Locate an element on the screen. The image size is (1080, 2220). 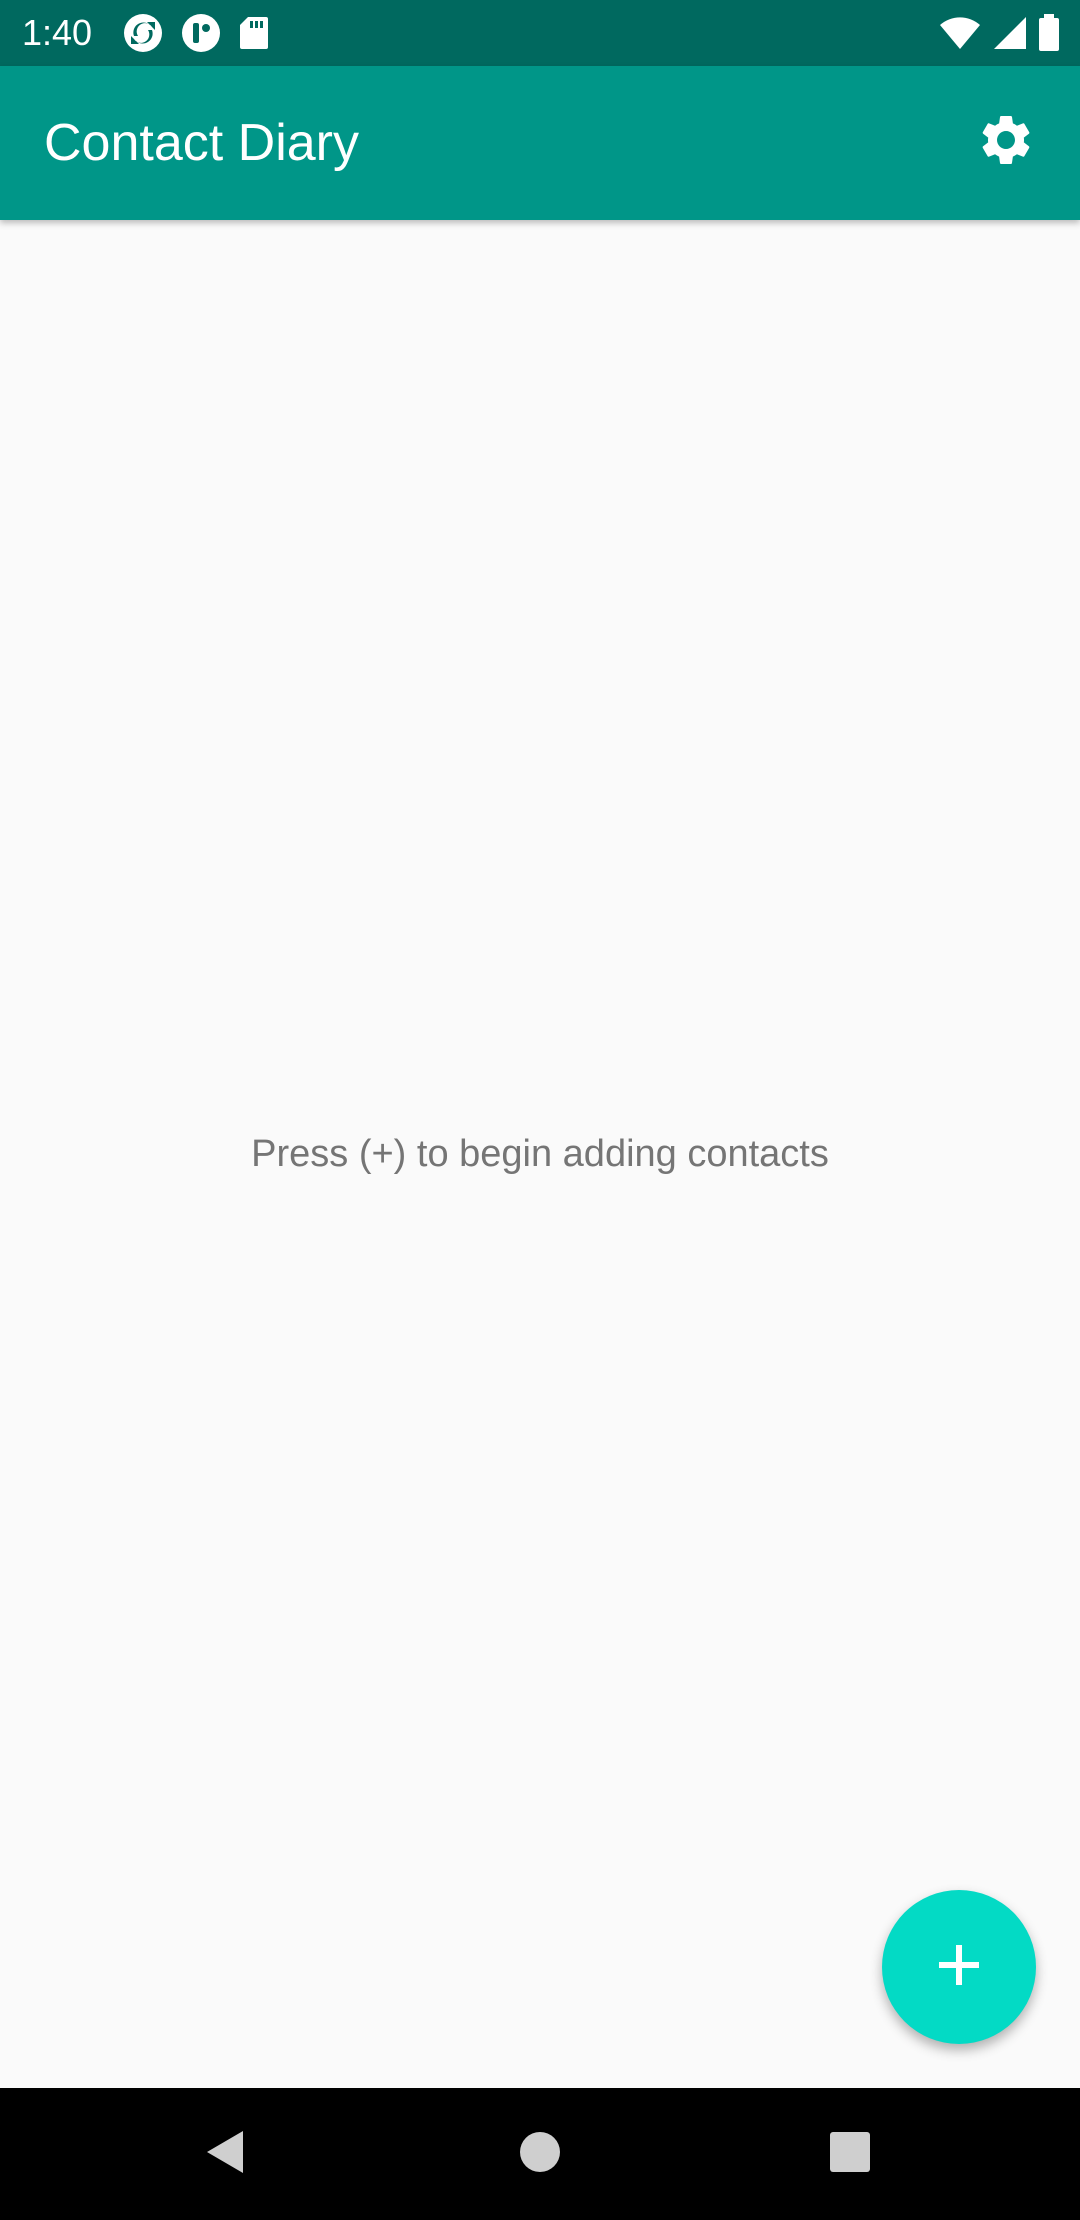
status-notification-icons is located at coordinates (196, 33).